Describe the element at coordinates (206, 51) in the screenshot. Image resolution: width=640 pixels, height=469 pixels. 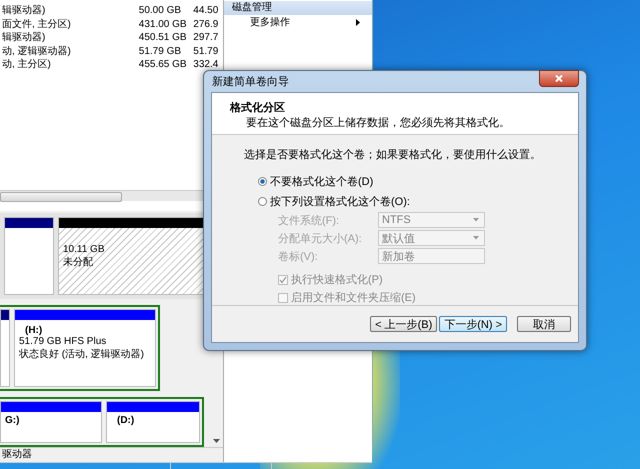
I see `table-cell-text: 51.79` at that location.